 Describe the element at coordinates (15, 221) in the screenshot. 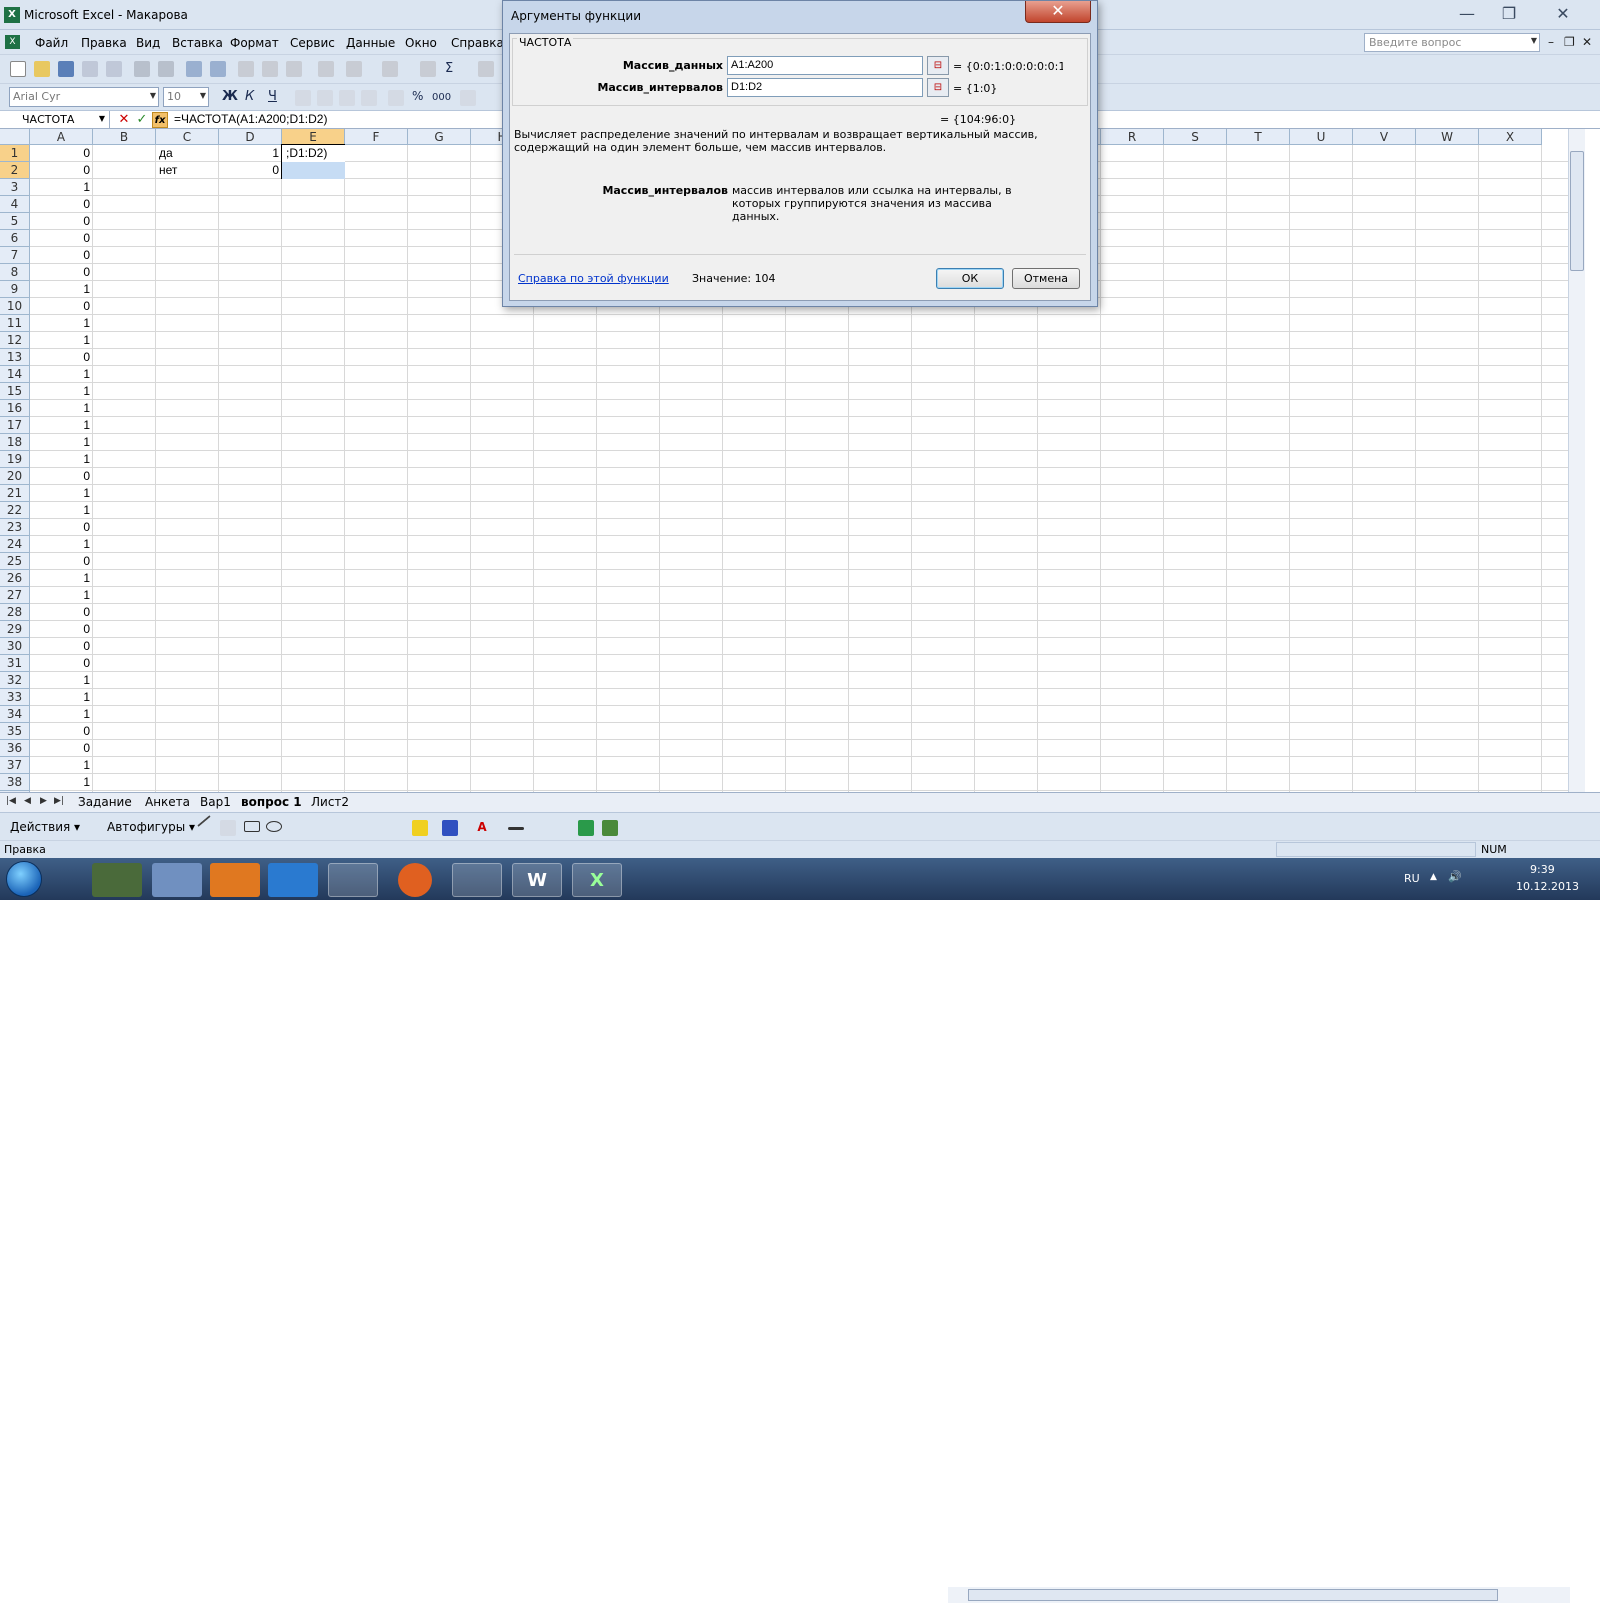

I see `row-header-5: 5` at that location.